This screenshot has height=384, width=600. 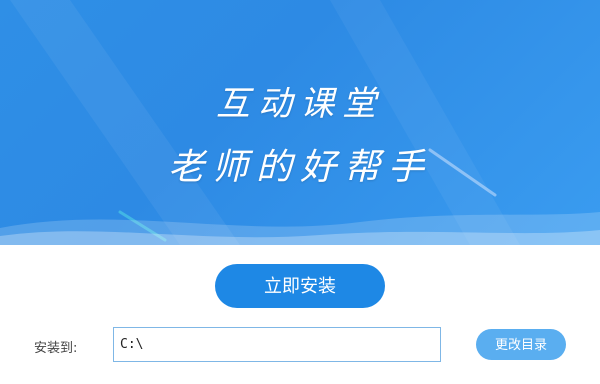 What do you see at coordinates (300, 104) in the screenshot?
I see `slogan-line-1: 互动课堂` at bounding box center [300, 104].